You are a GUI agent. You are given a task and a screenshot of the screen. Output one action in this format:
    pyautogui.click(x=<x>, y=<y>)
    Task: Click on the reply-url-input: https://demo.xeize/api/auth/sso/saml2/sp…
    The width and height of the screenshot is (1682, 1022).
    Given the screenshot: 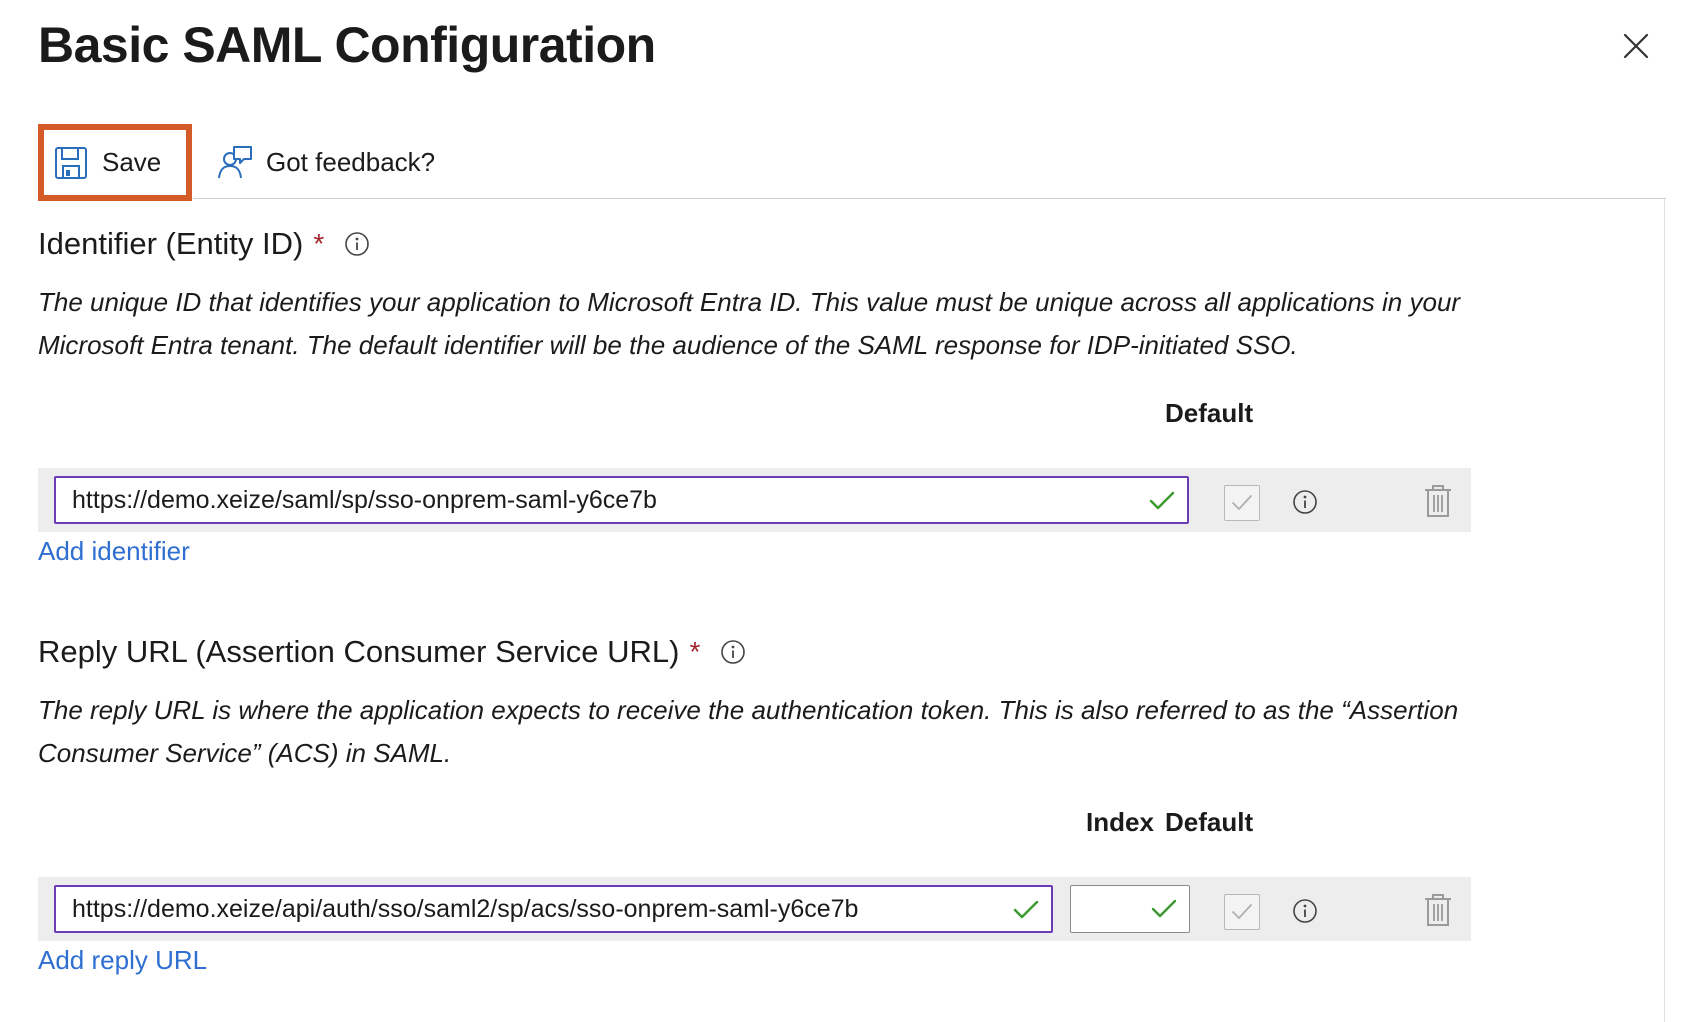 What is the action you would take?
    pyautogui.click(x=553, y=909)
    